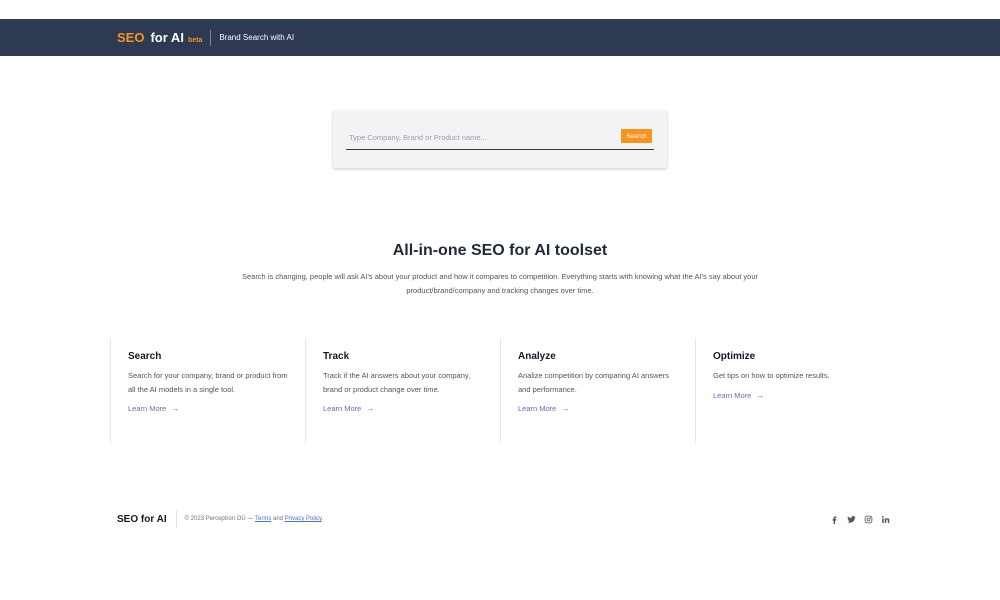  Describe the element at coordinates (500, 250) in the screenshot. I see `hero-title: All-in-one SEO for AI toolset` at that location.